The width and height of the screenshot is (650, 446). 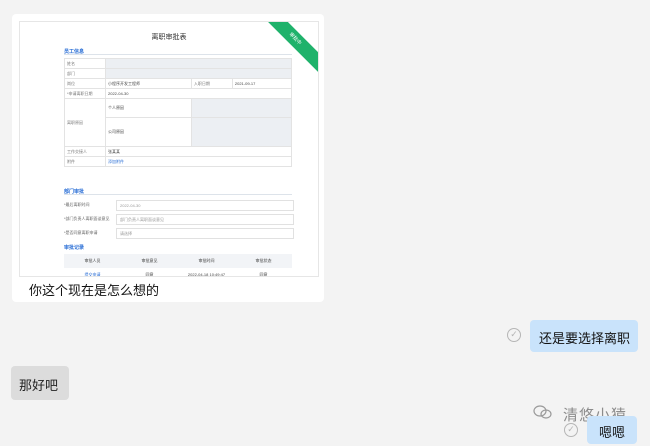 I want to click on form-title: 离职审批表, so click(x=169, y=37).